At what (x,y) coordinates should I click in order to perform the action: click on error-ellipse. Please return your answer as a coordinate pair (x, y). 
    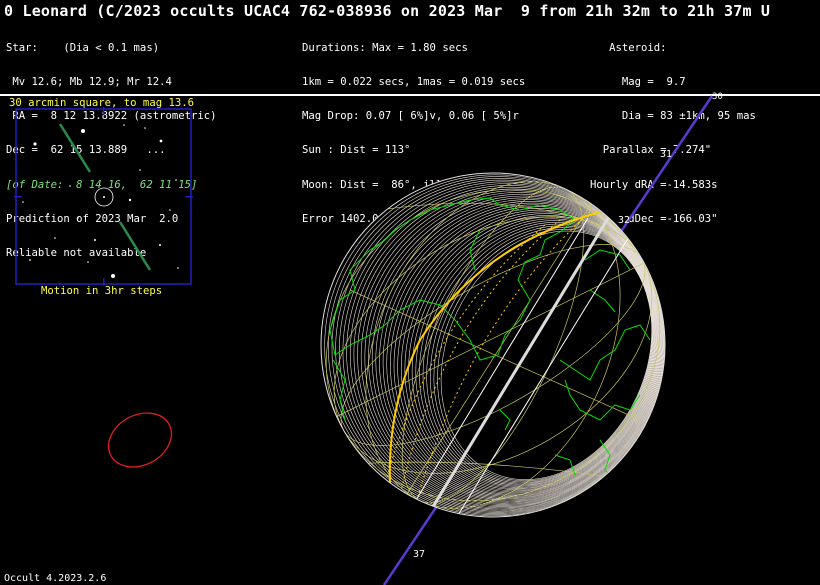
    Looking at the image, I should click on (140, 440).